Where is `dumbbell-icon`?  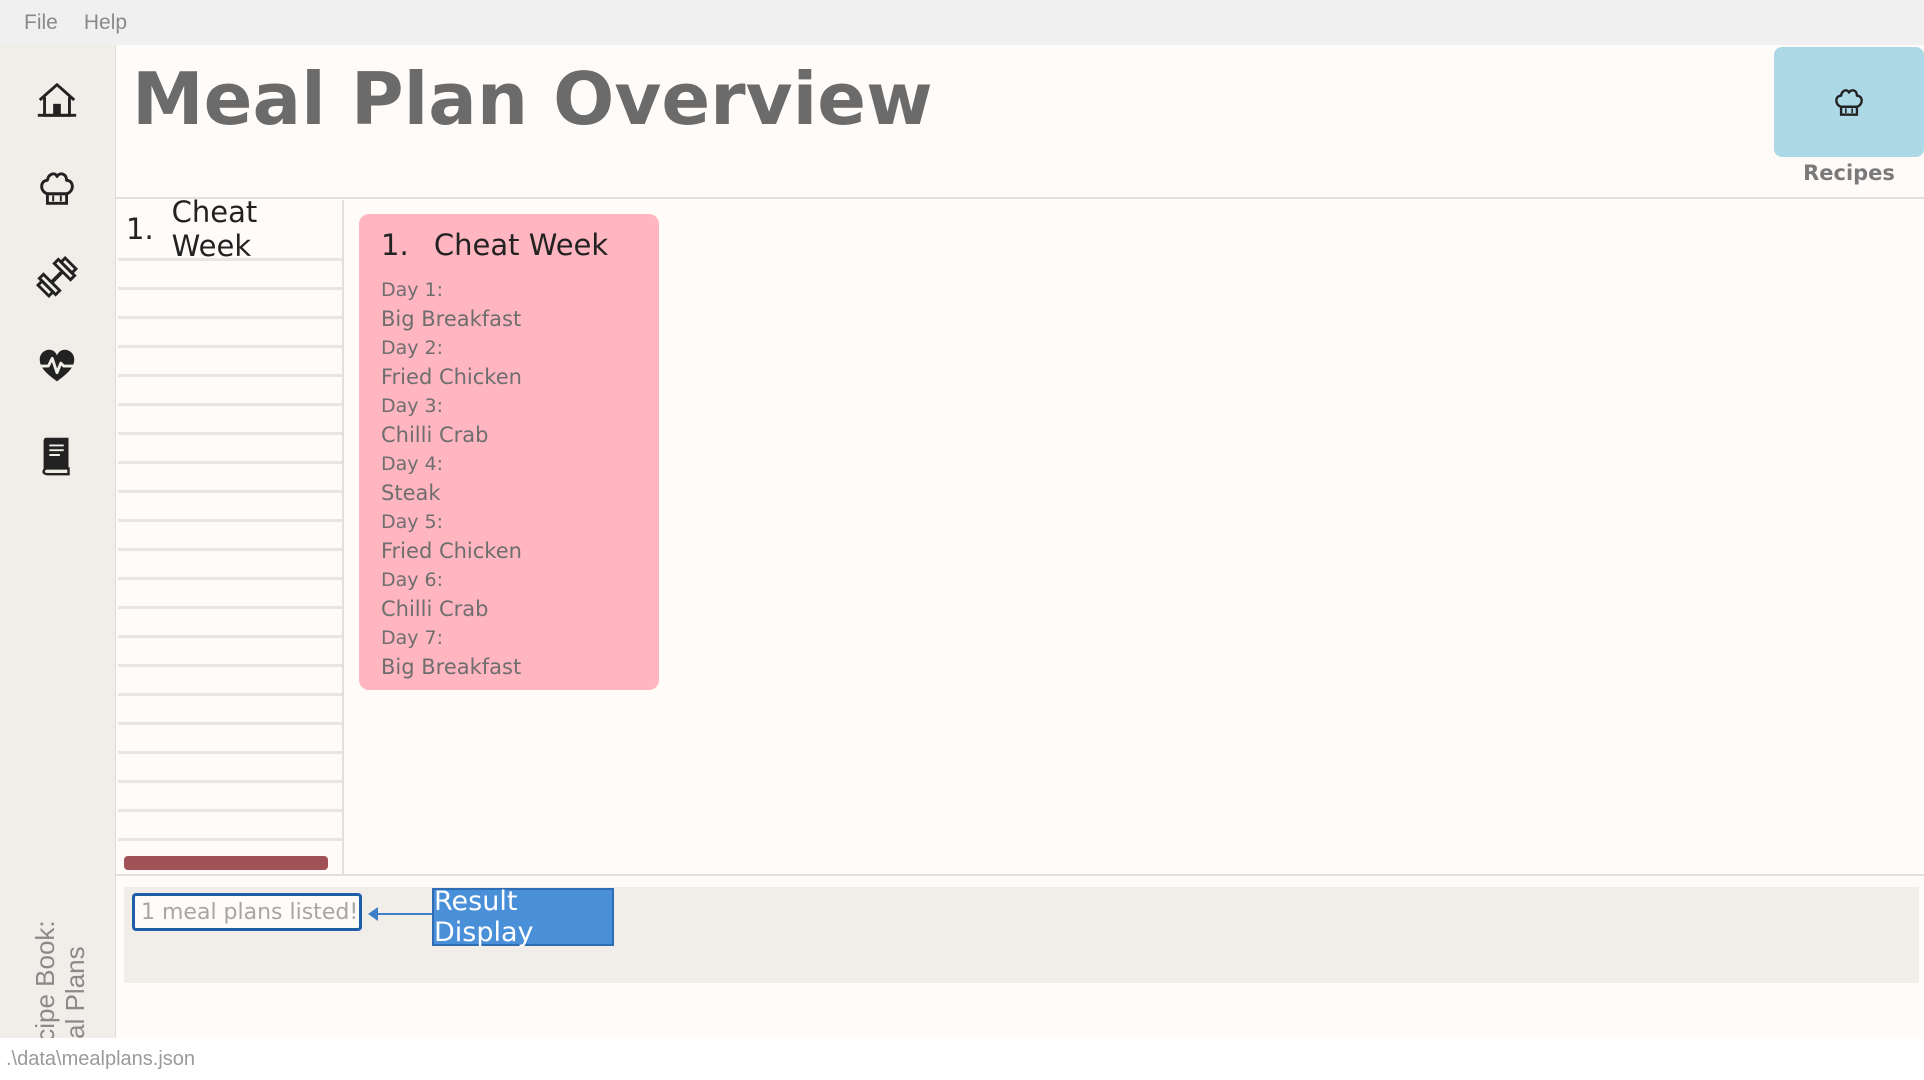
dumbbell-icon is located at coordinates (57, 277).